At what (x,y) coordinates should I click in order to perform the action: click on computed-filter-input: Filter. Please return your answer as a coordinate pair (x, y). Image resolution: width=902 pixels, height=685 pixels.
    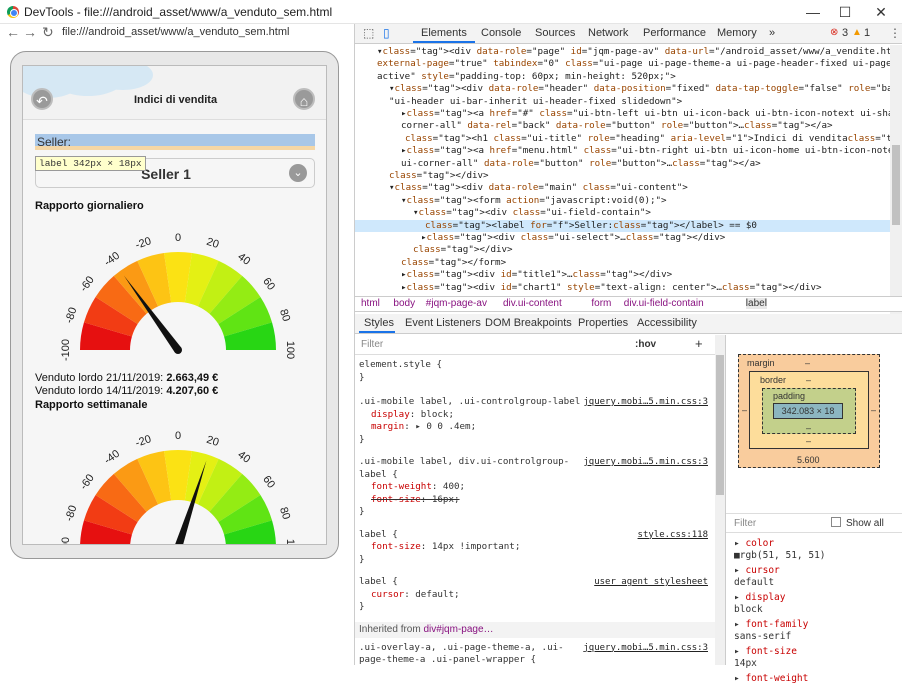
    Looking at the image, I should click on (745, 523).